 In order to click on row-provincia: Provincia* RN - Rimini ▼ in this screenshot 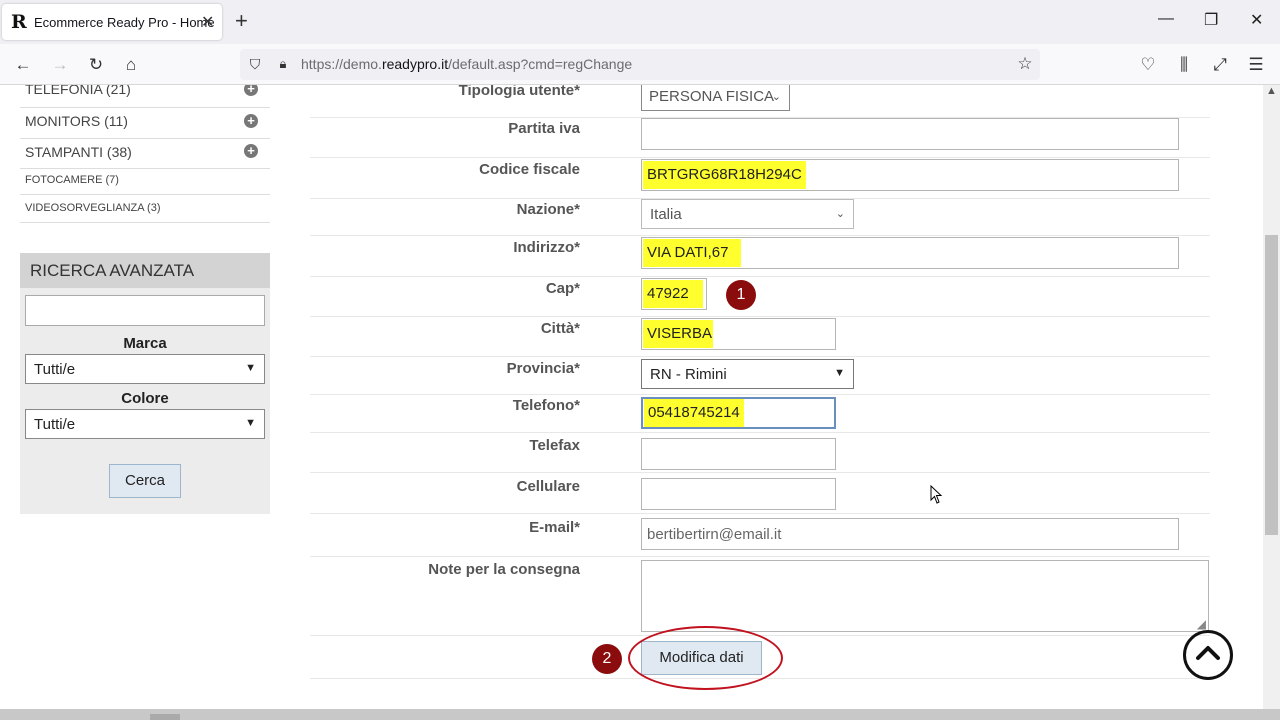, I will do `click(760, 376)`.